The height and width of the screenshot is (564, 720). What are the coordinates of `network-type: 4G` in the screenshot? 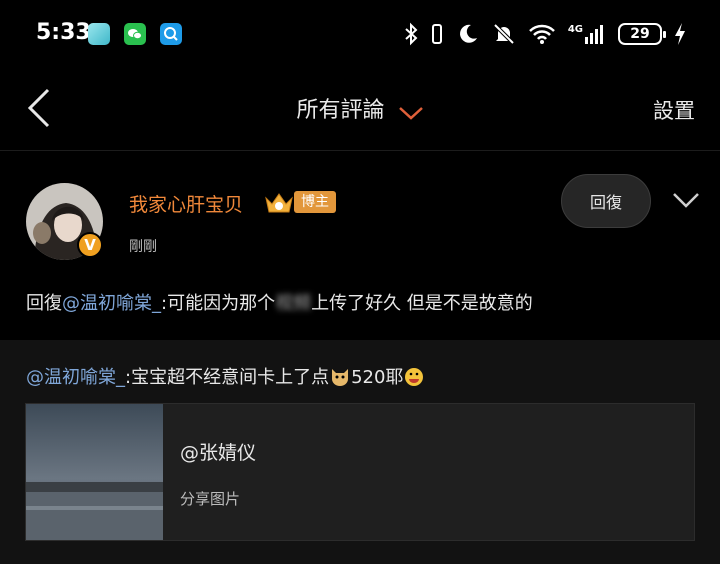 It's located at (575, 29).